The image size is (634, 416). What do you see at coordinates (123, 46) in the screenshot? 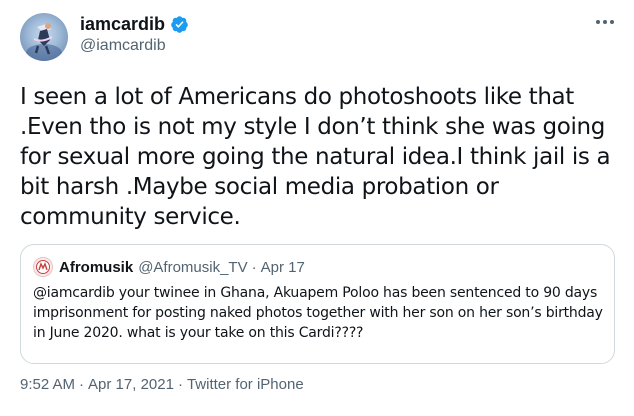
I see `author-handle: @iamcardib` at bounding box center [123, 46].